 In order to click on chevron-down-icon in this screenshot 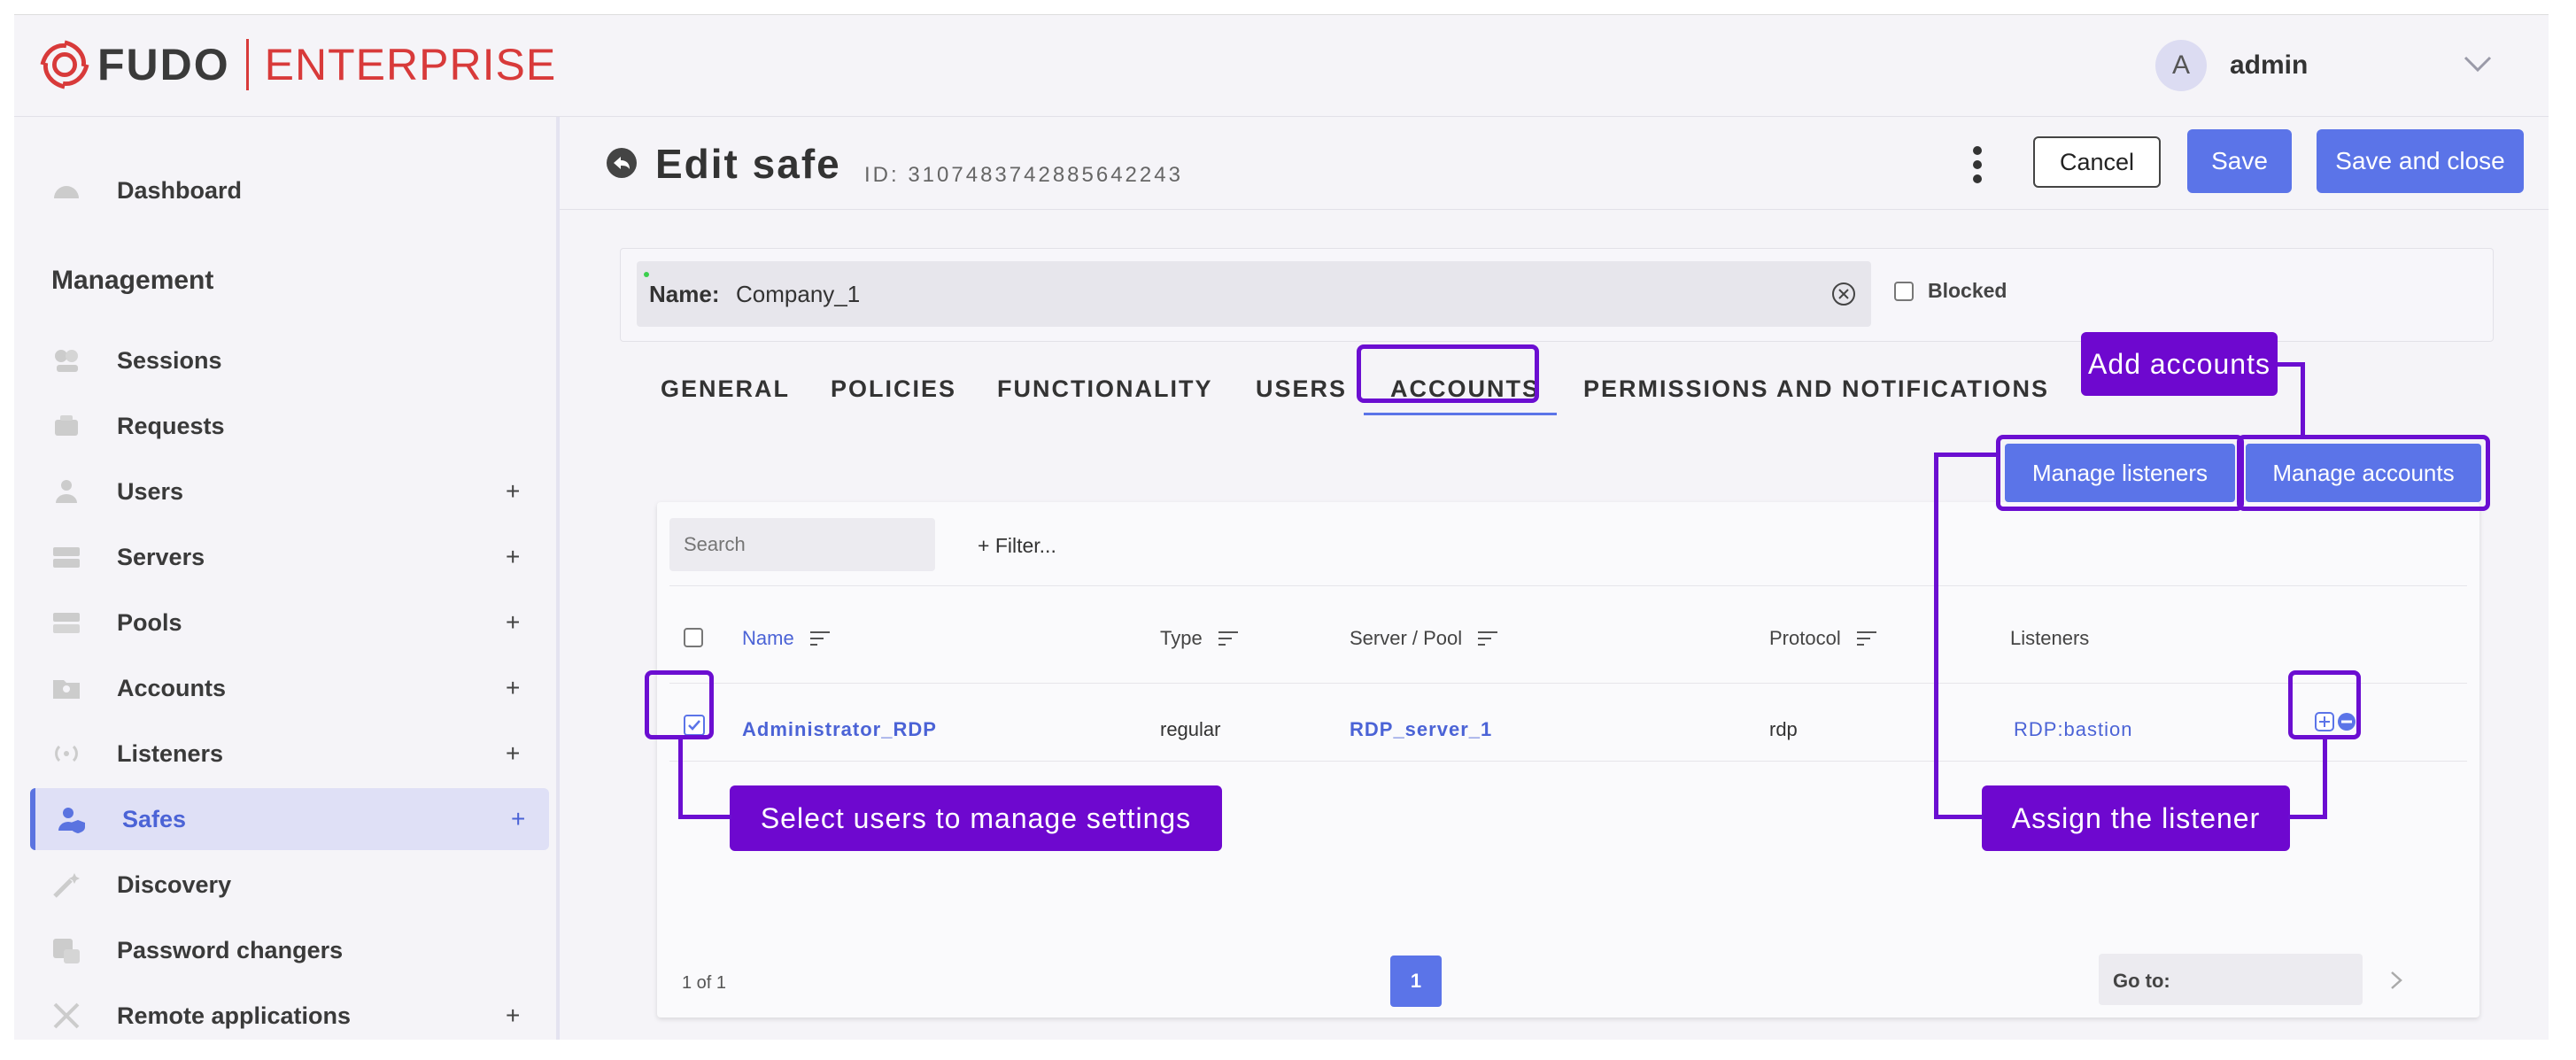, I will do `click(2477, 63)`.